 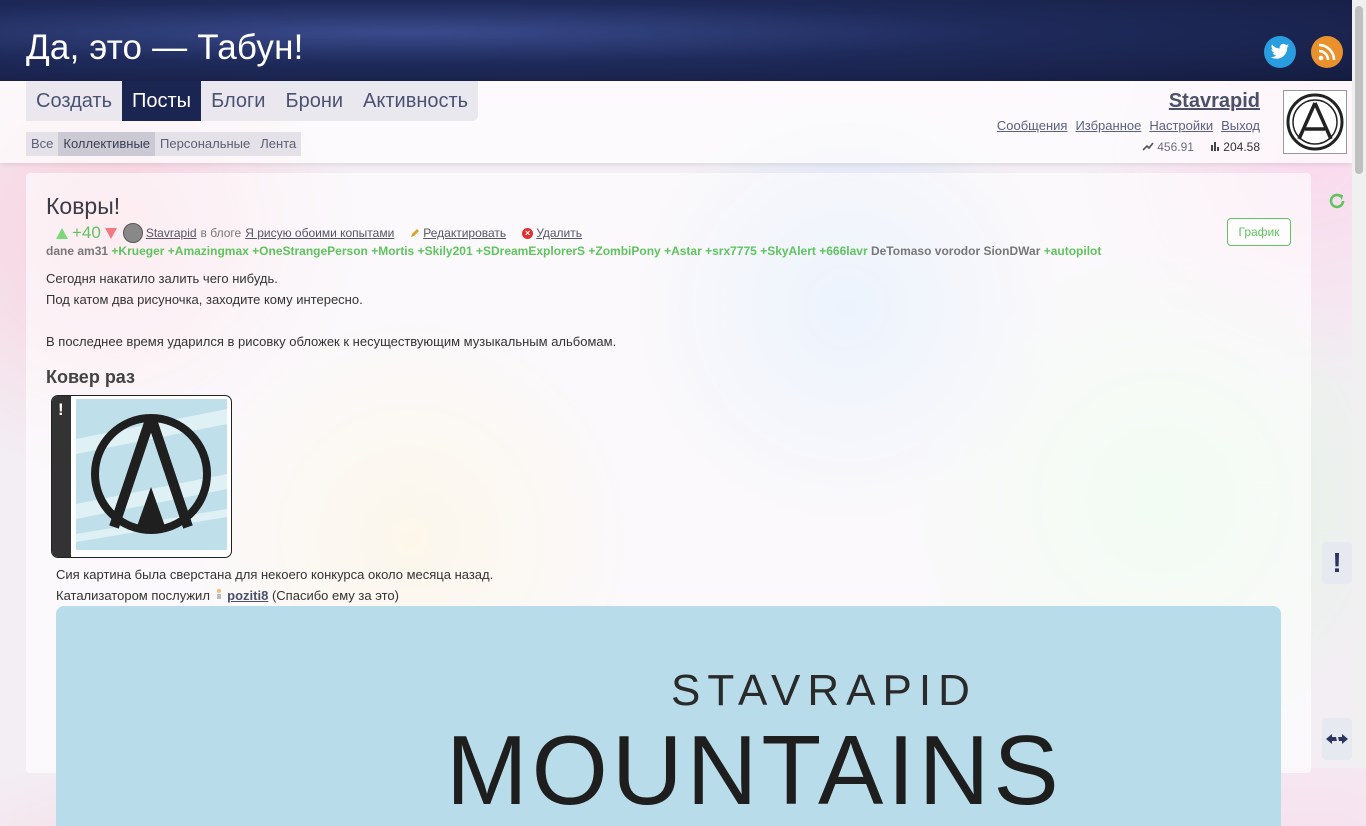 I want to click on subnav-collective: Коллективные, so click(x=107, y=144).